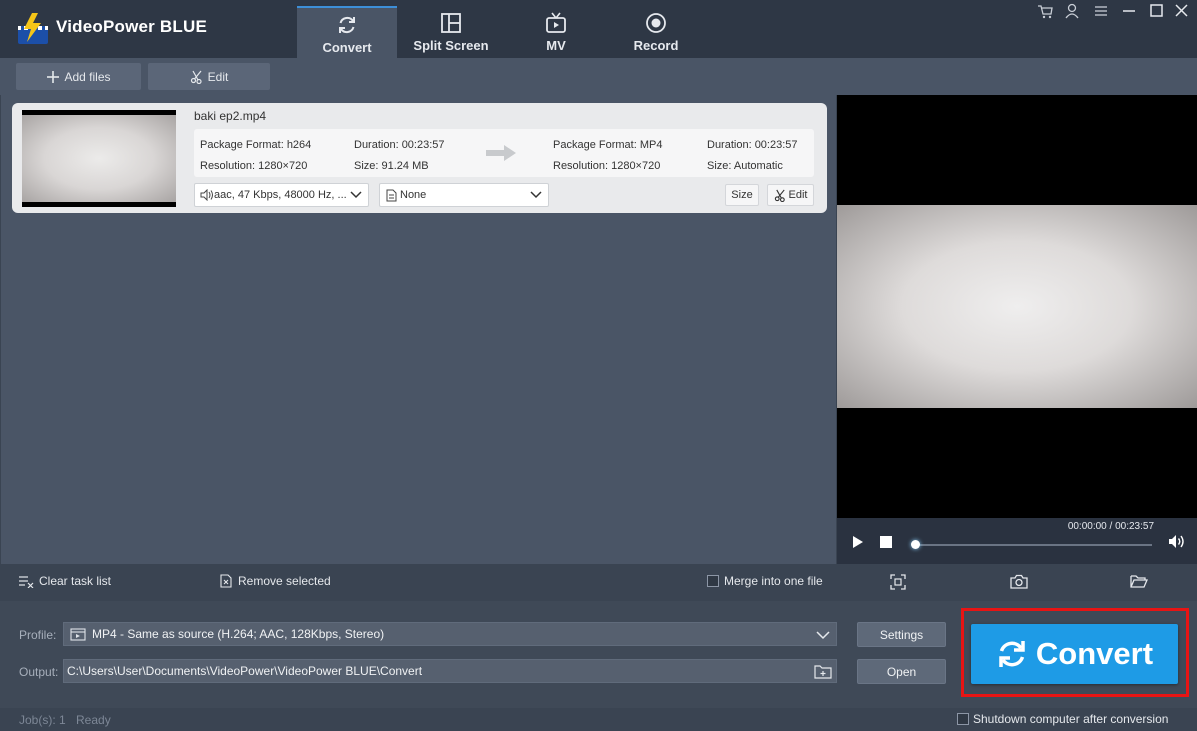  I want to click on preview-actions-bar, so click(1017, 582).